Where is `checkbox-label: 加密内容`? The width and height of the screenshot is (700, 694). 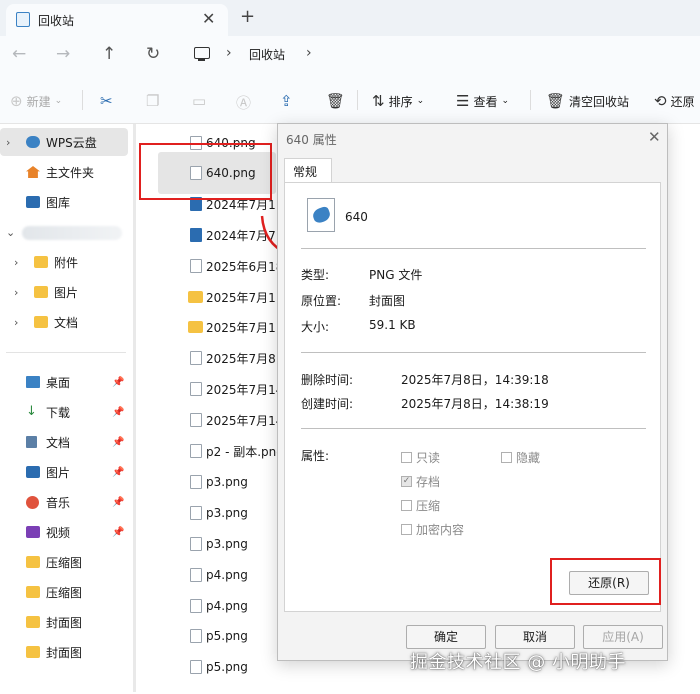
checkbox-label: 加密内容 is located at coordinates (440, 530).